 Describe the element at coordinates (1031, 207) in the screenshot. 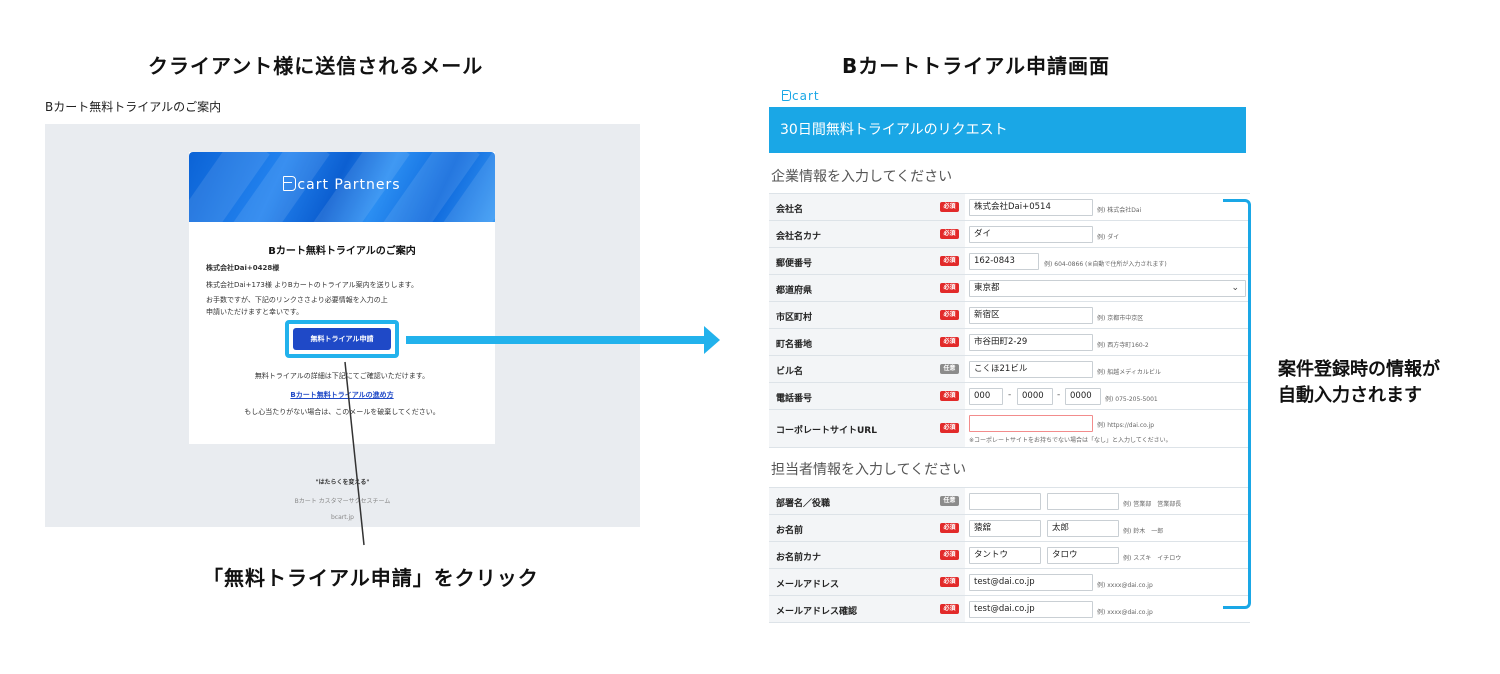

I see `company-name-input: 株式会社Dai+0514` at that location.